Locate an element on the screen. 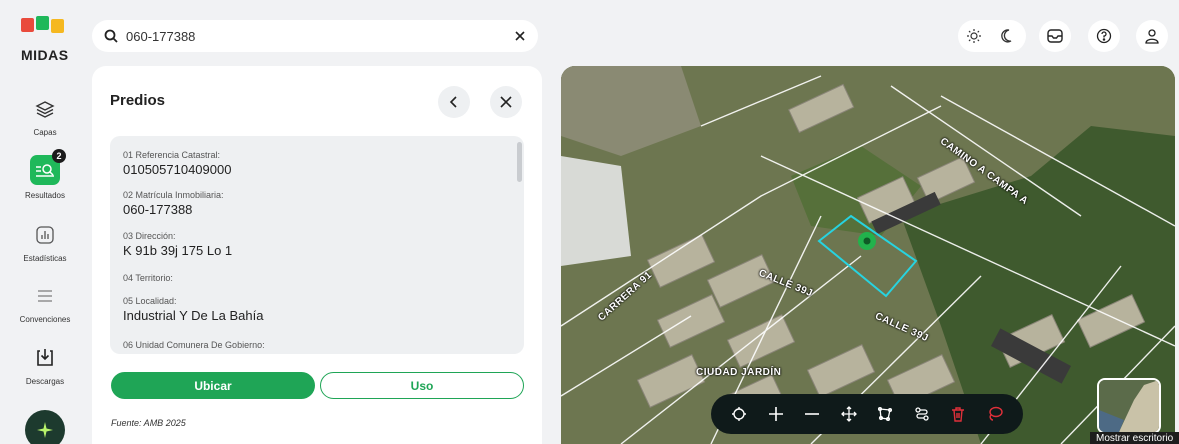 This screenshot has height=444, width=1179. pan-icon is located at coordinates (849, 414).